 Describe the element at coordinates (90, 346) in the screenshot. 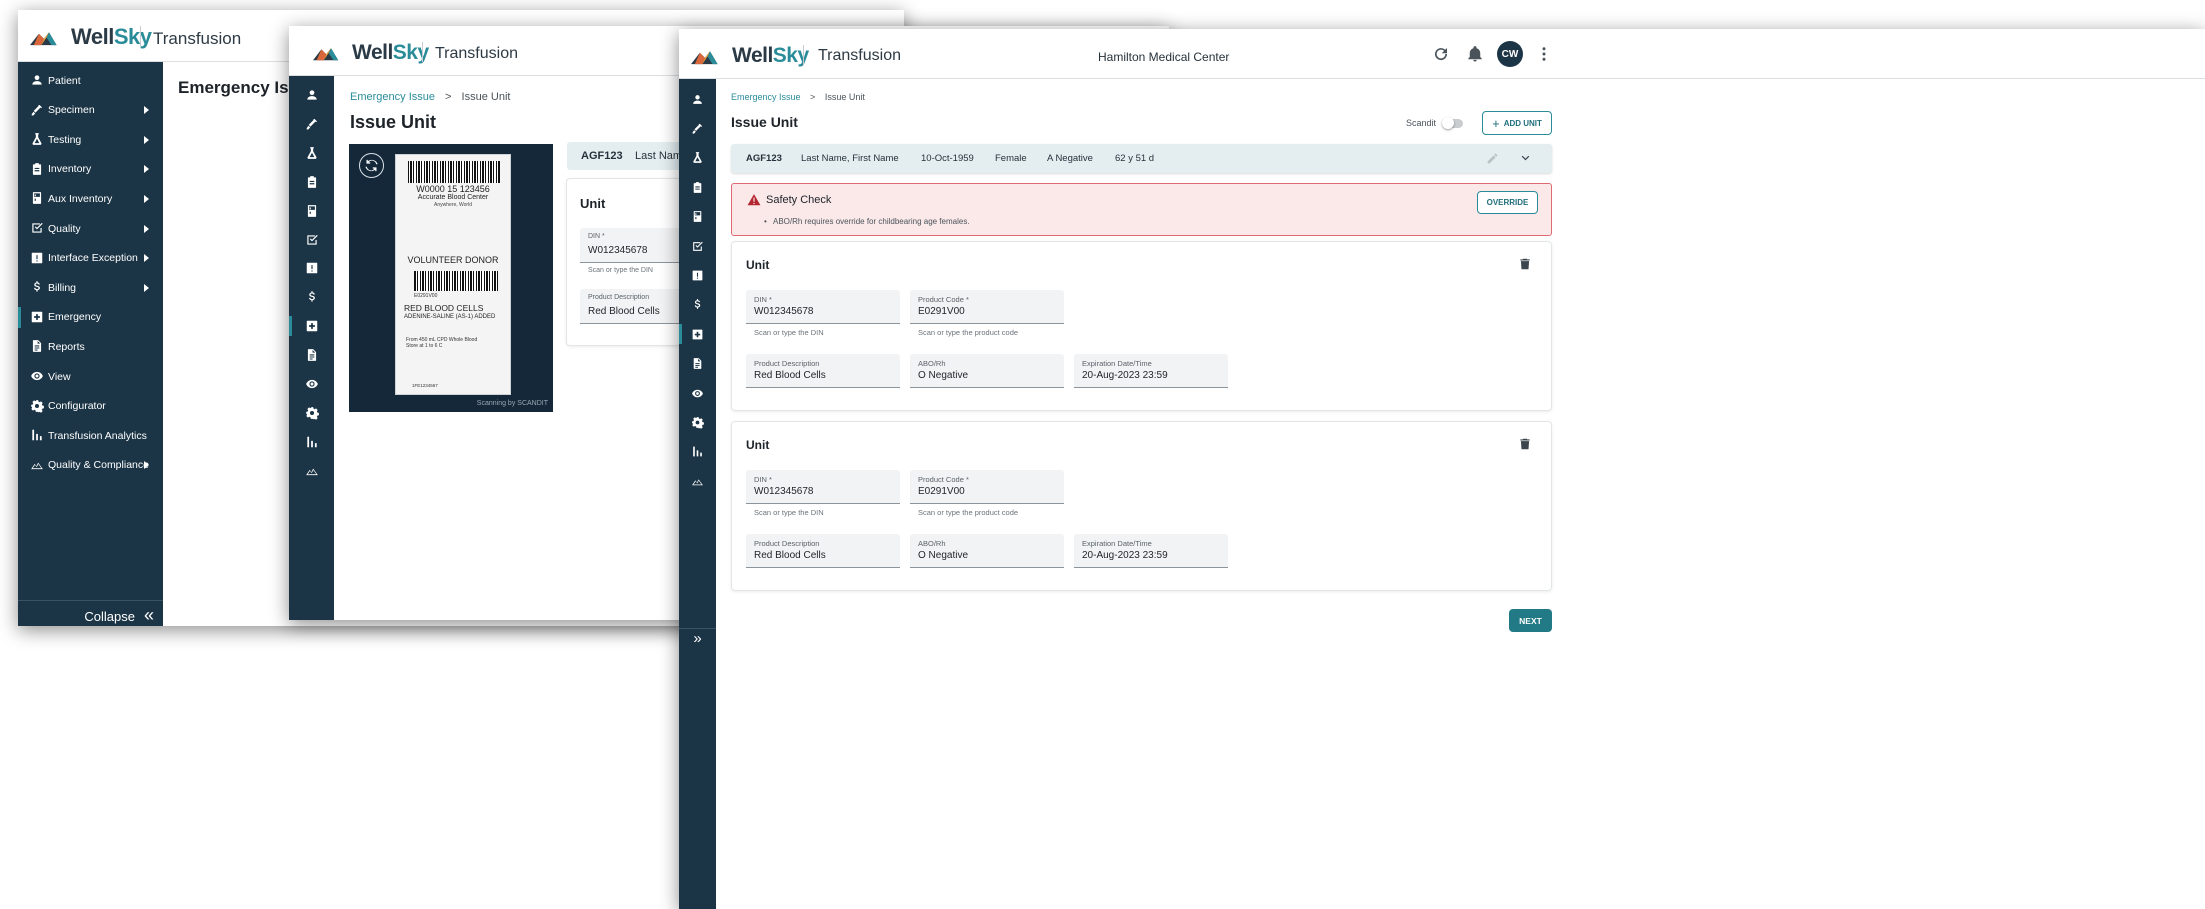

I see `sidebar-item-reports: Reports` at that location.